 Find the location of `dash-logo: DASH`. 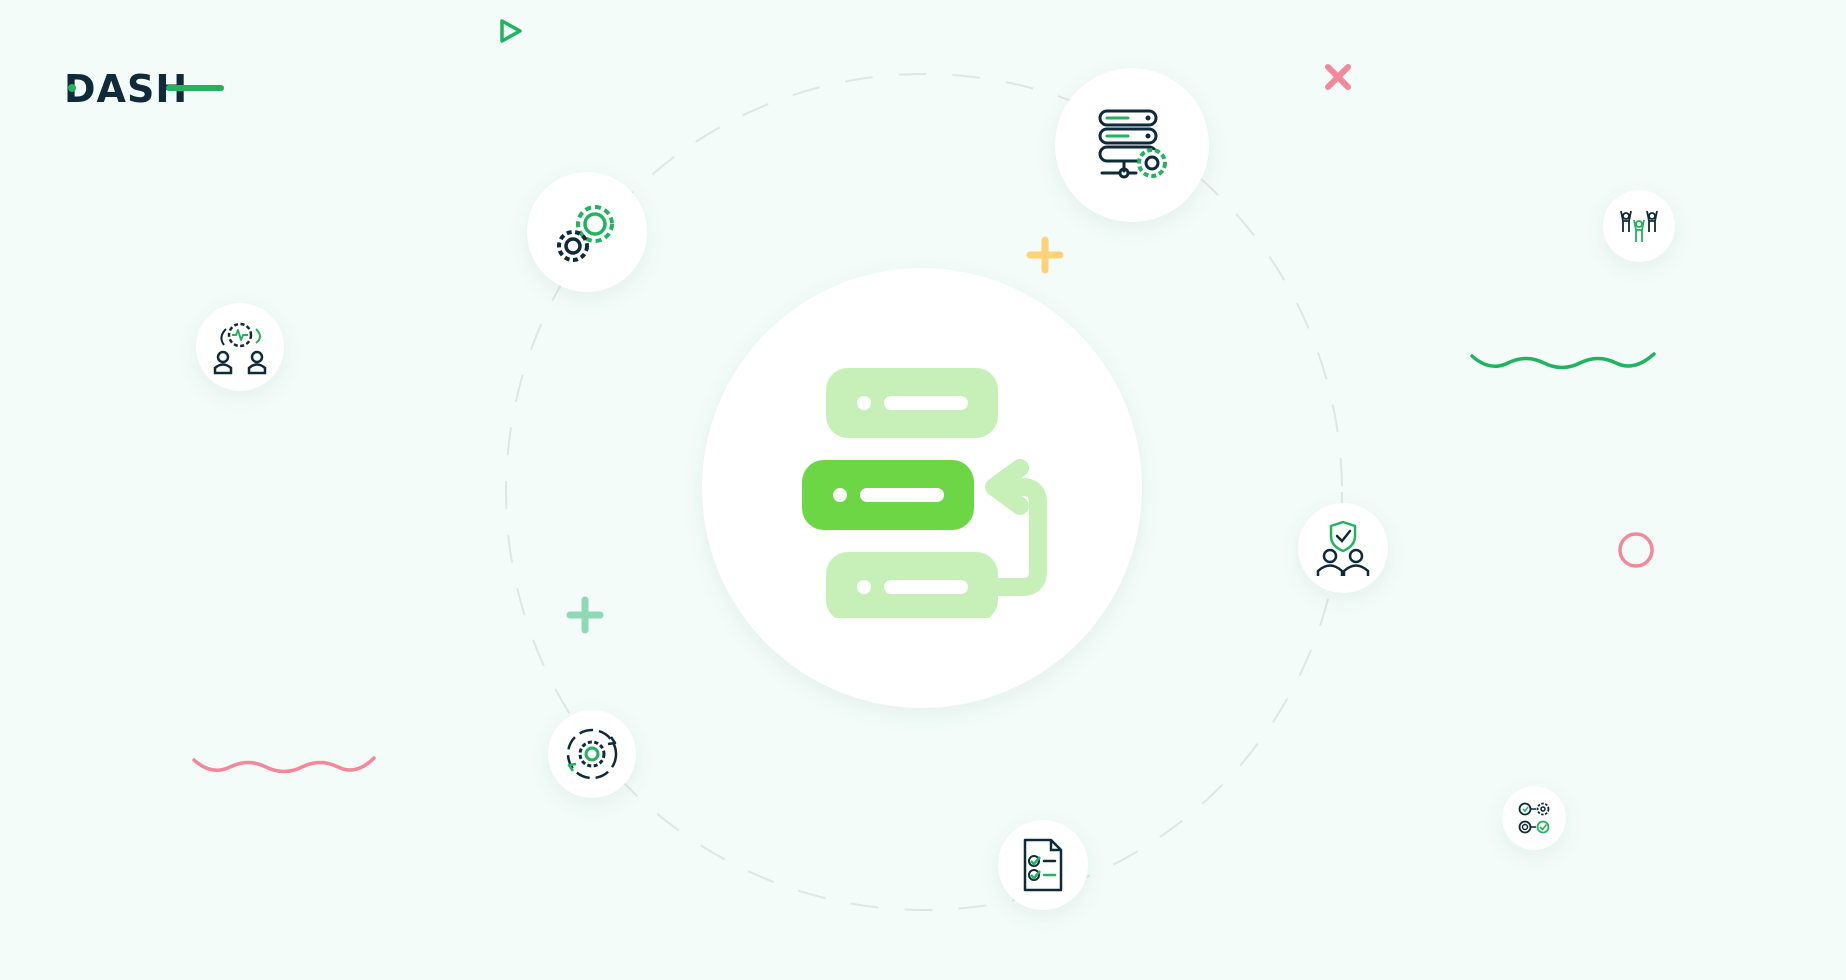

dash-logo: DASH is located at coordinates (144, 88).